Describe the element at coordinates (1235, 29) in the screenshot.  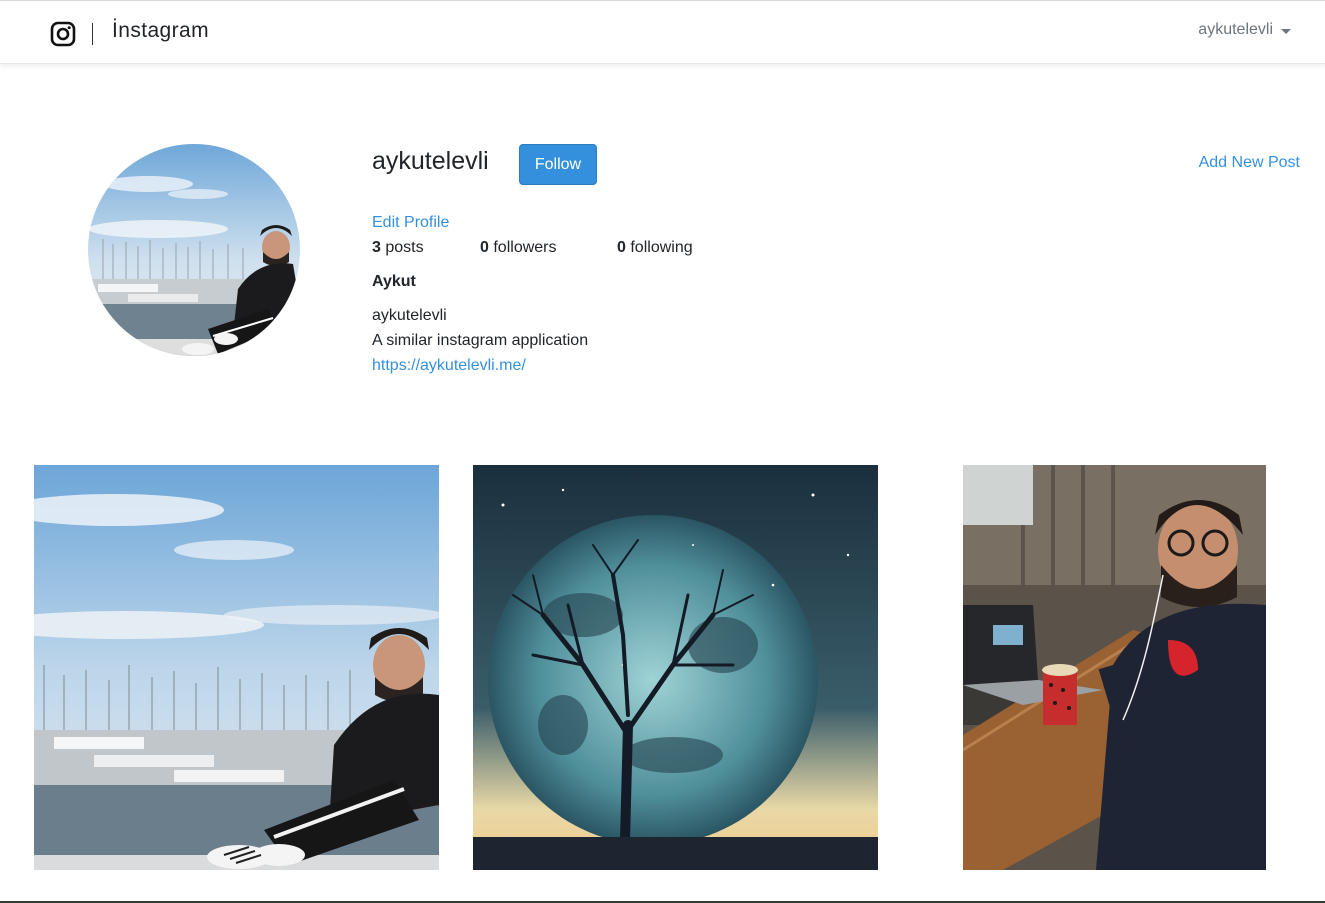
I see `user-menu-label: aykutelevli` at that location.